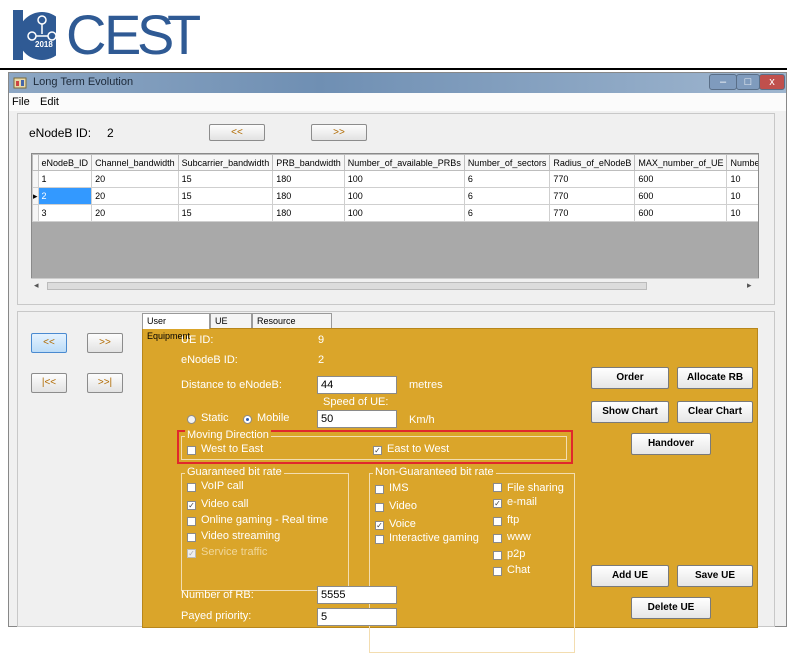  Describe the element at coordinates (357, 595) in the screenshot. I see `number-of-rb-input: 5555` at that location.